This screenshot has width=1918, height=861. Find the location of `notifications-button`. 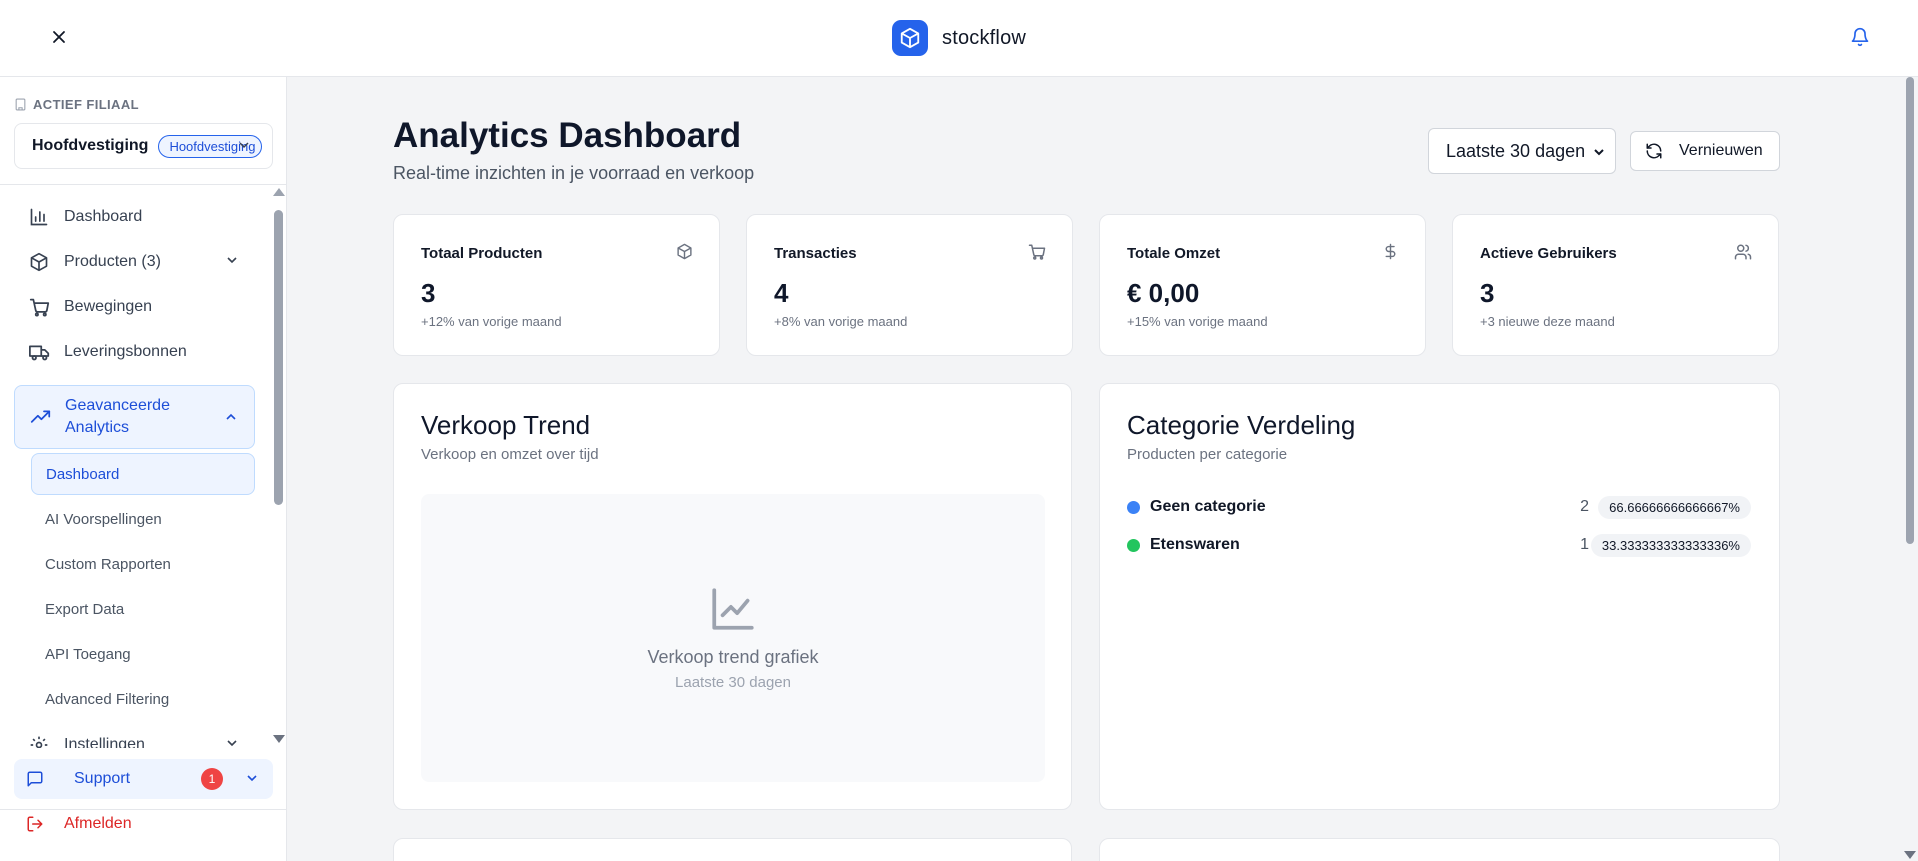

notifications-button is located at coordinates (1860, 37).